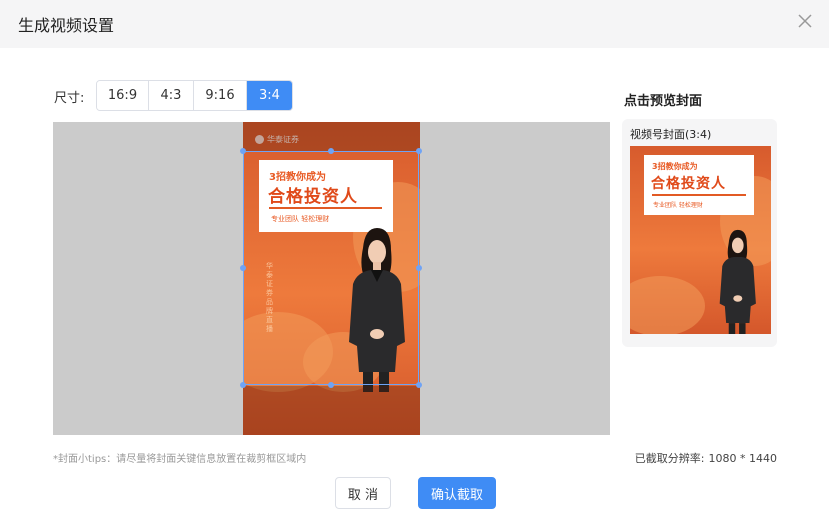 The image size is (829, 532). What do you see at coordinates (700, 240) in the screenshot?
I see `cover-preview-image: 3招教你成为 合格投资人 专业团队 轻松理财` at bounding box center [700, 240].